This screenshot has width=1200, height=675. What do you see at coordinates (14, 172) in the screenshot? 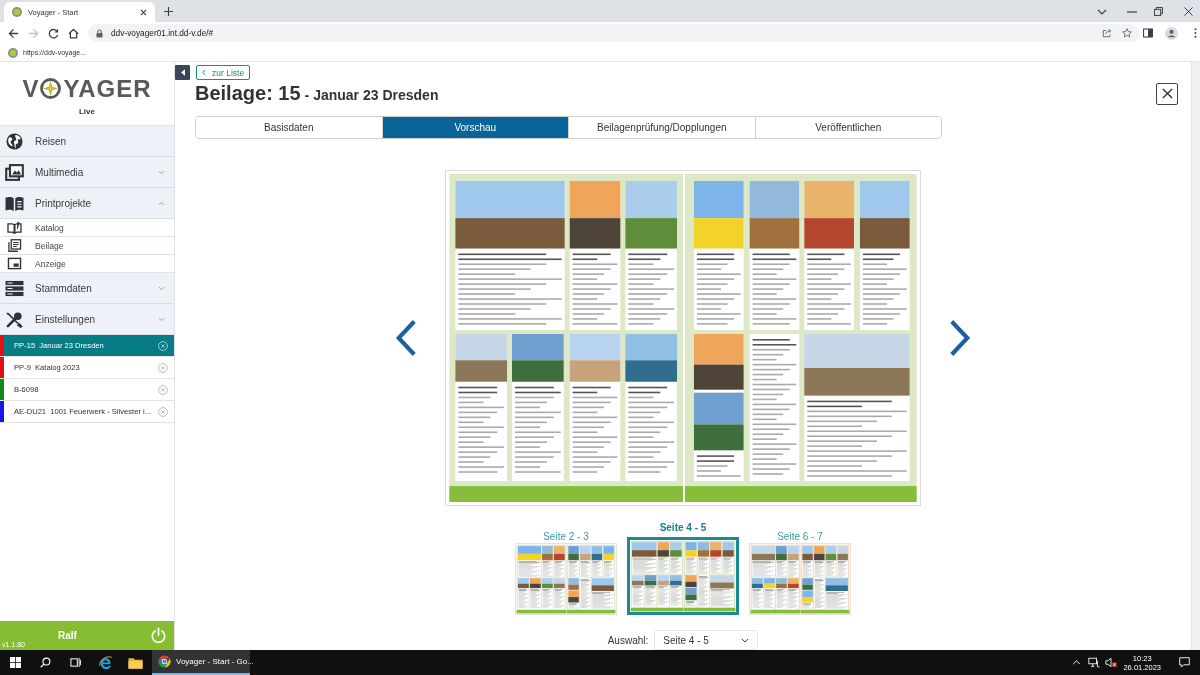
I see `images-icon` at bounding box center [14, 172].